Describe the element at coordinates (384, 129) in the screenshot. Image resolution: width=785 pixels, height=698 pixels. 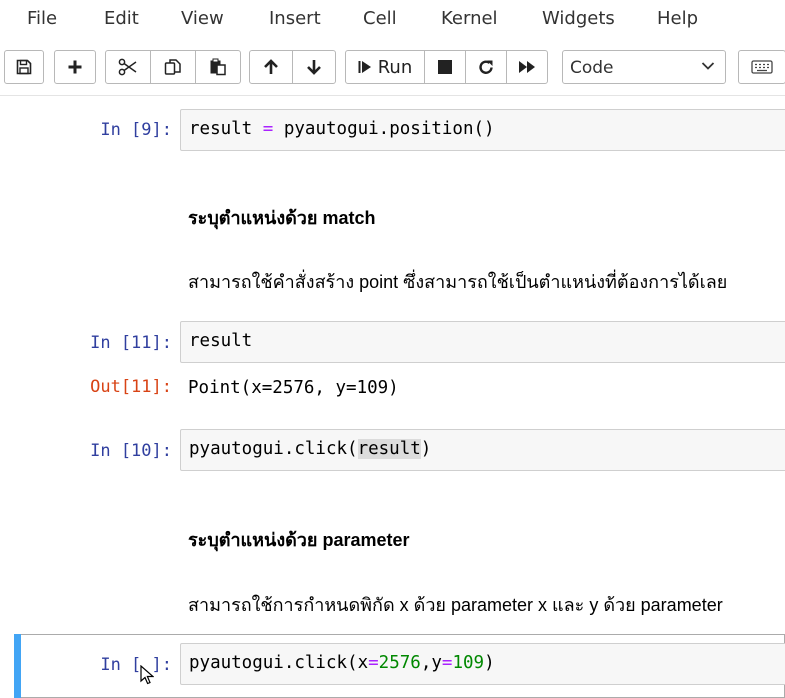
I see `code-token: pyautogui.position()` at that location.